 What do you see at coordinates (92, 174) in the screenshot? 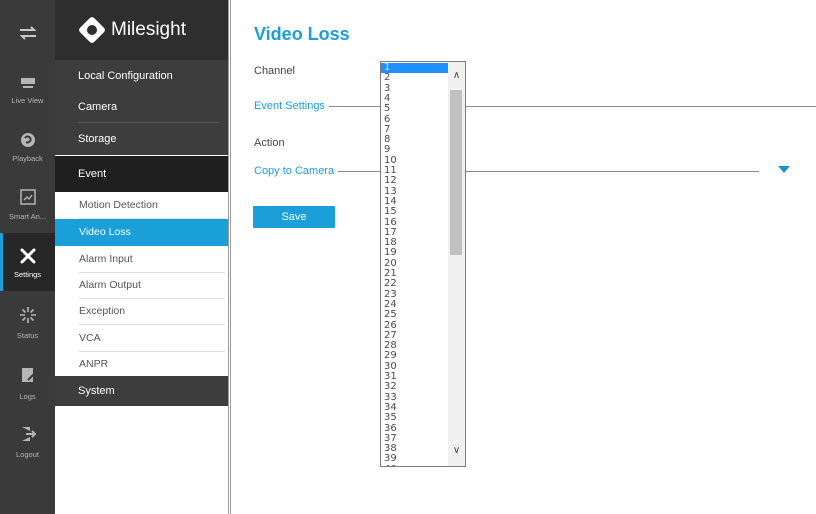
I see `menu-item-label: Event` at bounding box center [92, 174].